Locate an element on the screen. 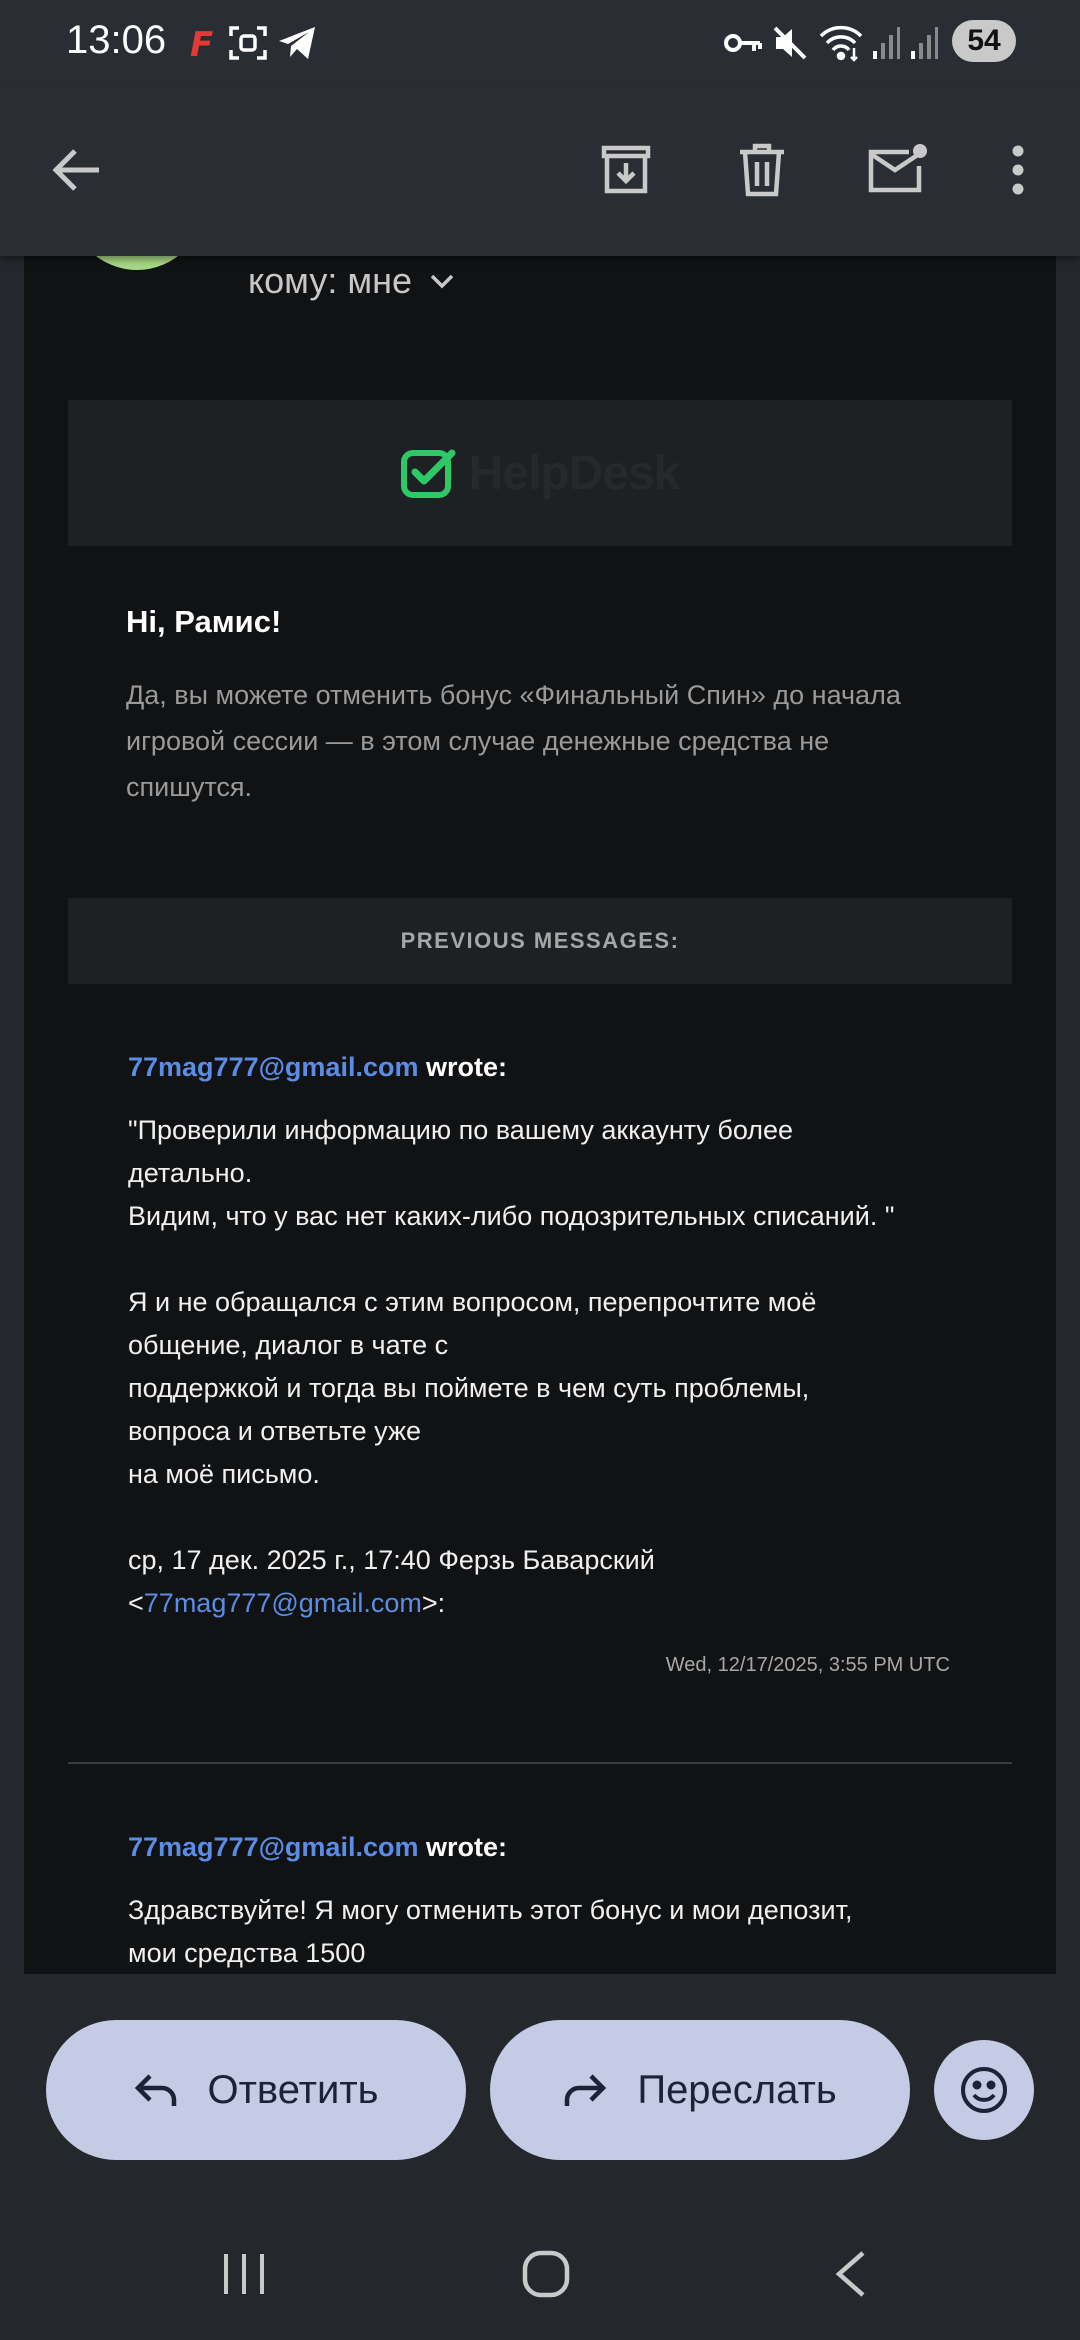 The width and height of the screenshot is (1080, 2340). quoted-email-line: <77mag777@gmail.com>: is located at coordinates (287, 1603).